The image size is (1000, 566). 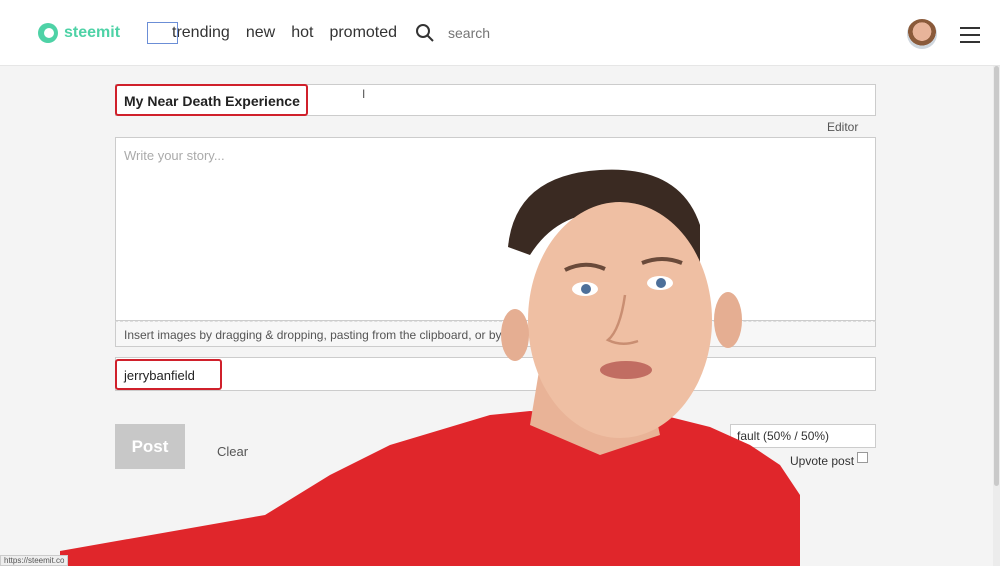 What do you see at coordinates (363, 33) in the screenshot?
I see `nav-promoted: promoted` at bounding box center [363, 33].